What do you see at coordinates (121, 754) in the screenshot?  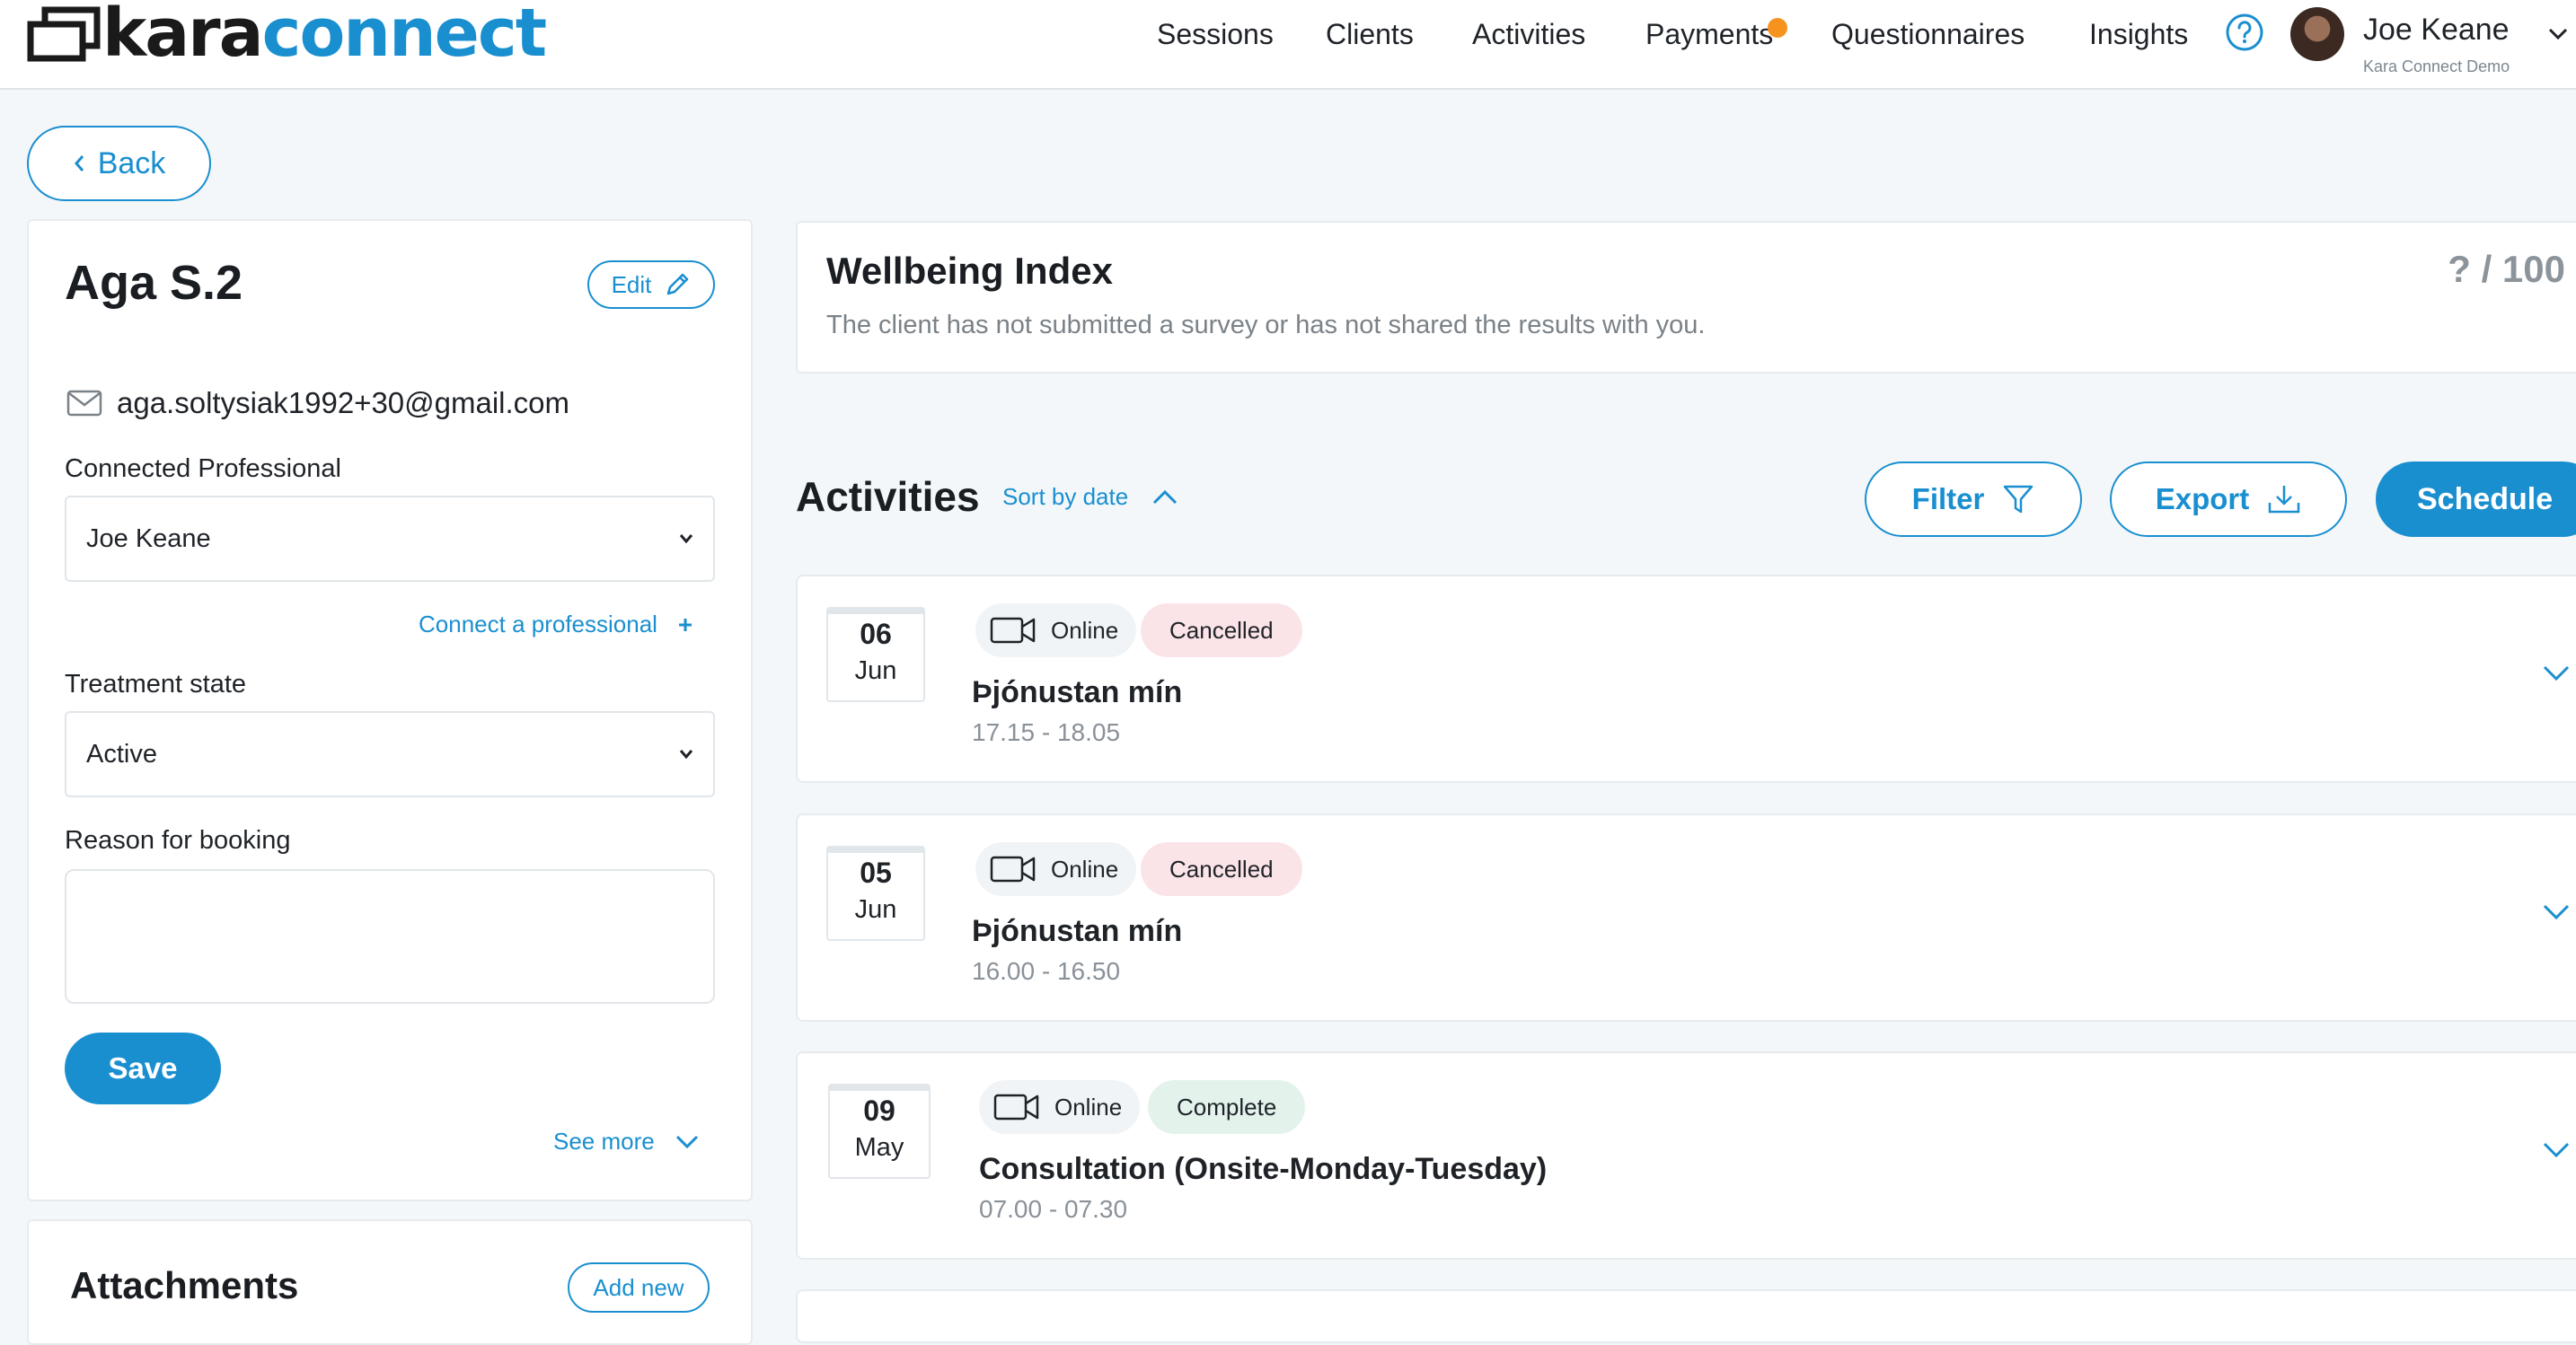 I see `select-value: Active` at bounding box center [121, 754].